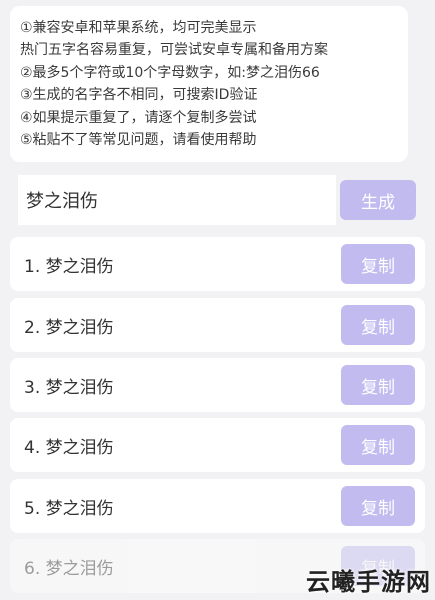 Image resolution: width=435 pixels, height=600 pixels. What do you see at coordinates (217, 385) in the screenshot?
I see `result-row: 3. 梦之泪伤 复制` at bounding box center [217, 385].